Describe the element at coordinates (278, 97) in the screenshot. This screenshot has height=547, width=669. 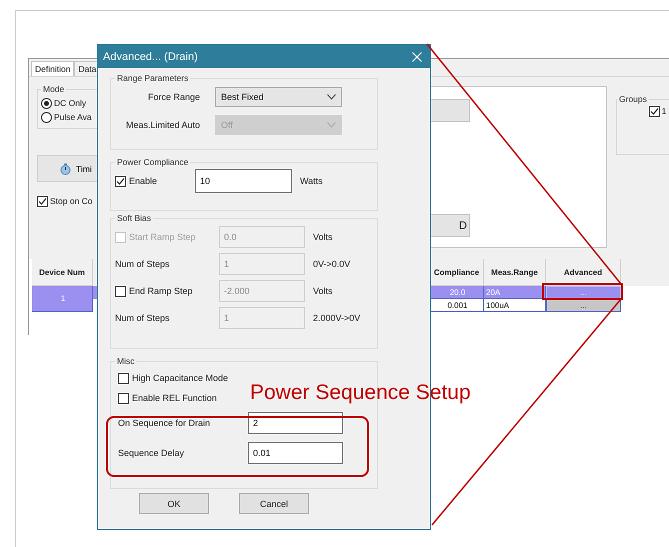
I see `dropdown: Best Fixed` at that location.